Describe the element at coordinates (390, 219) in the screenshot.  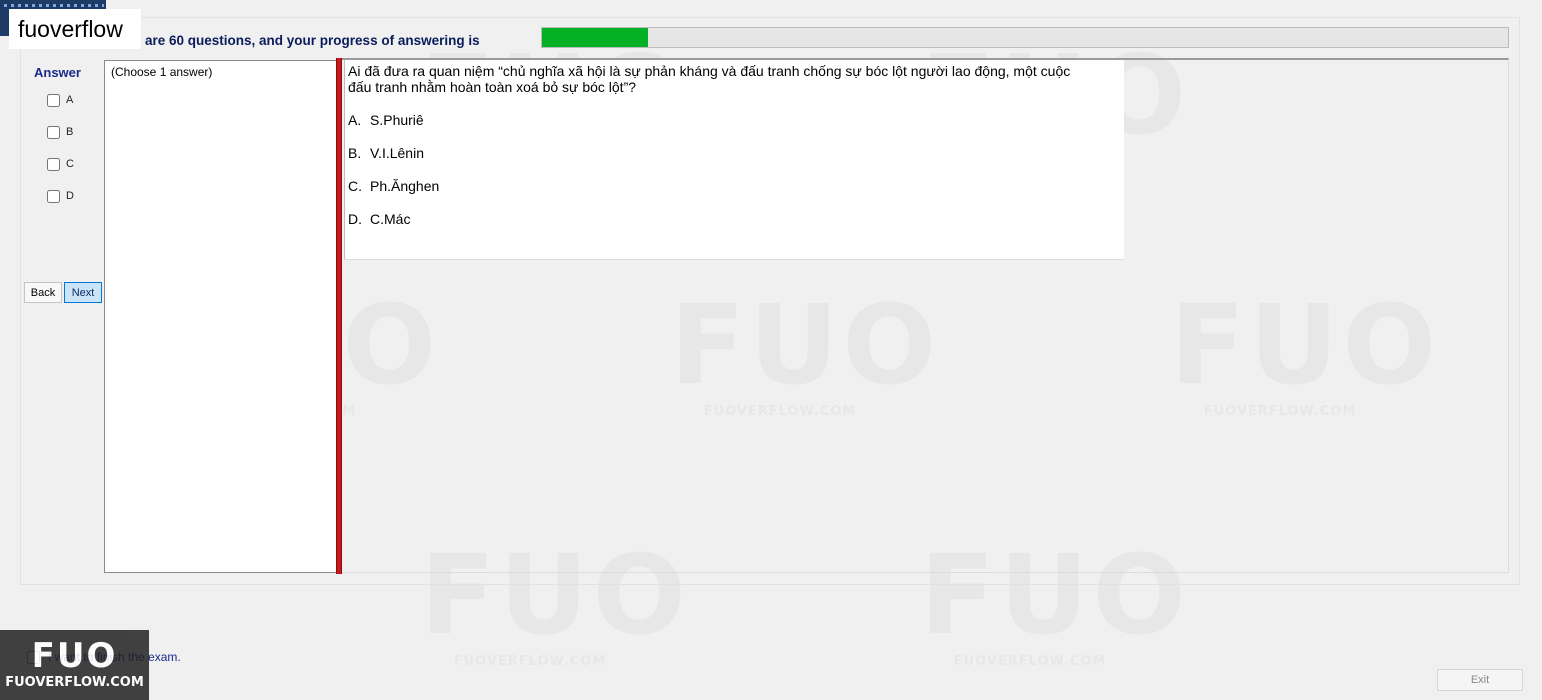
I see `option-text: C.Mác` at that location.